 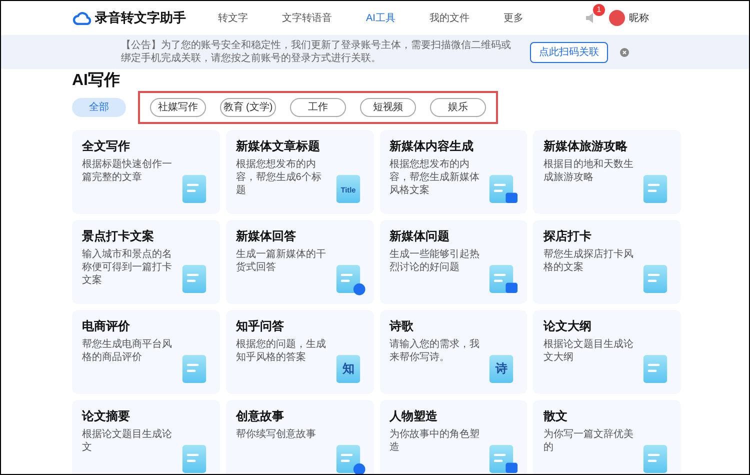 I want to click on notice-text: 【公告】为了您的账号安全和稳定性，我们更新了登录账号主体，需要扫描微信二维码或绑定手机完成关联，请您按之前账号的登录方式进行关联。, so click(x=316, y=52).